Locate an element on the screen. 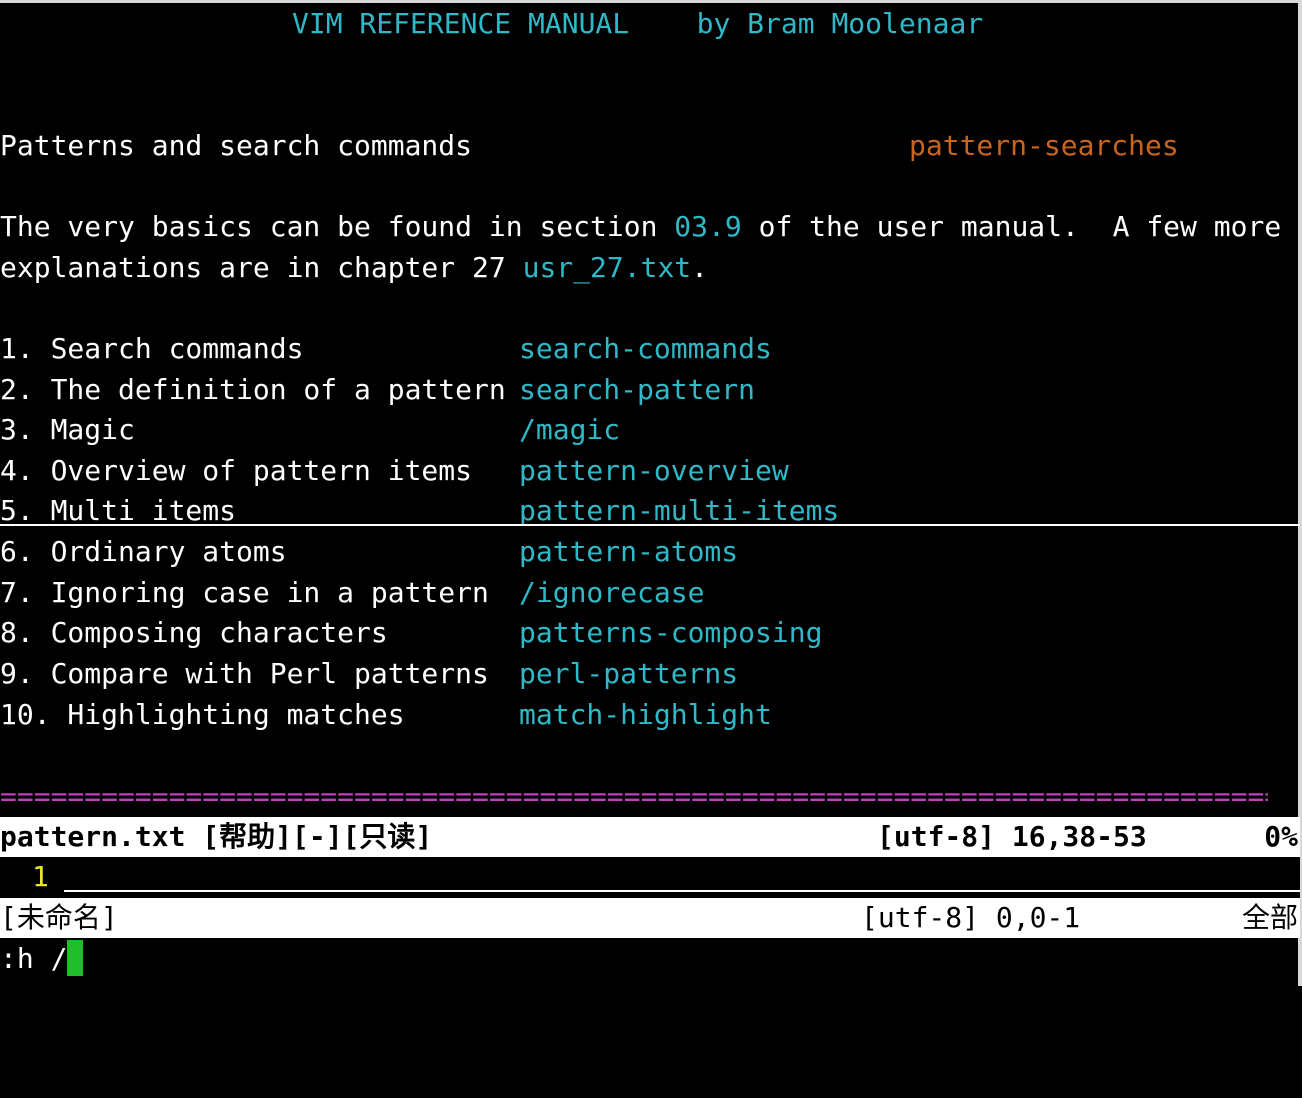 The width and height of the screenshot is (1302, 1098). toc-item-link: pattern-atoms is located at coordinates (628, 552).